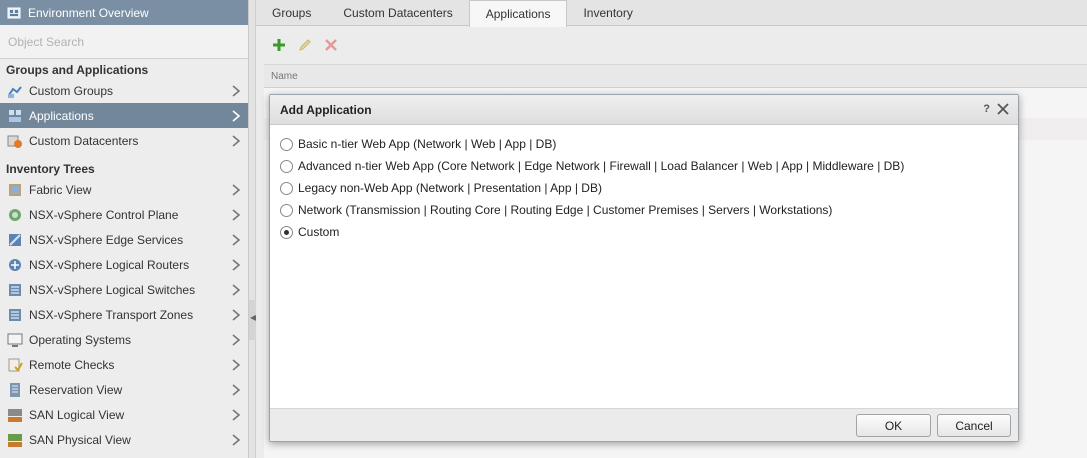  What do you see at coordinates (61, 115) in the screenshot?
I see `sidebar-item-label: Applications` at bounding box center [61, 115].